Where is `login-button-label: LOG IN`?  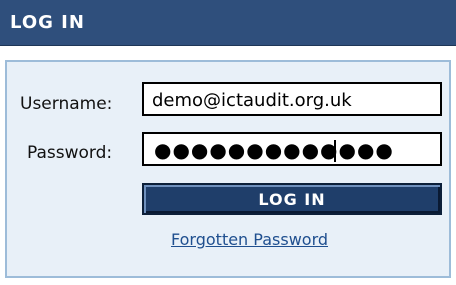 login-button-label: LOG IN is located at coordinates (292, 199).